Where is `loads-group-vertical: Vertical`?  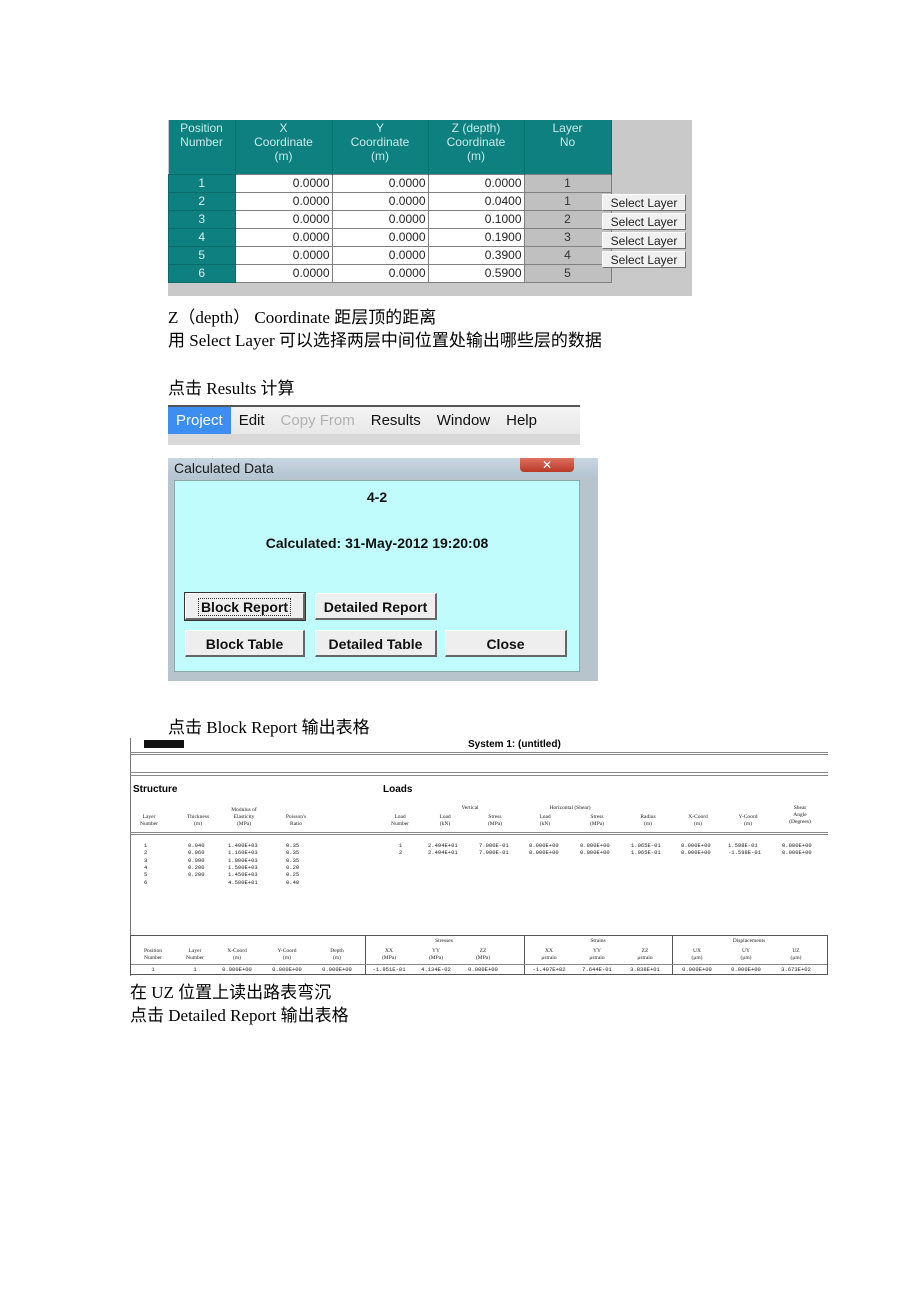
loads-group-vertical: Vertical is located at coordinates (470, 808).